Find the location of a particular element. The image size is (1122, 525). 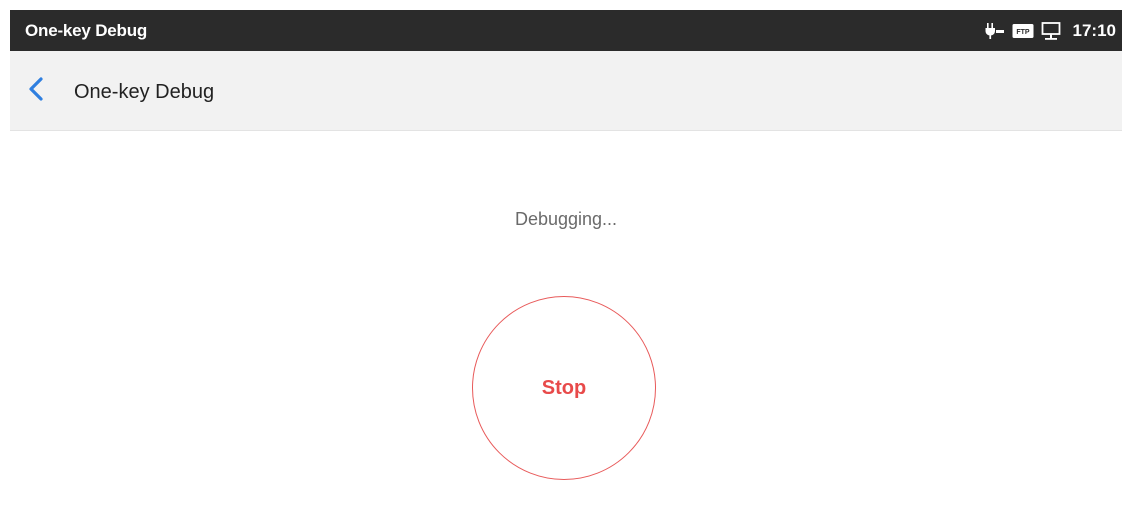

ftp-icon-label: FTP is located at coordinates (1023, 32).